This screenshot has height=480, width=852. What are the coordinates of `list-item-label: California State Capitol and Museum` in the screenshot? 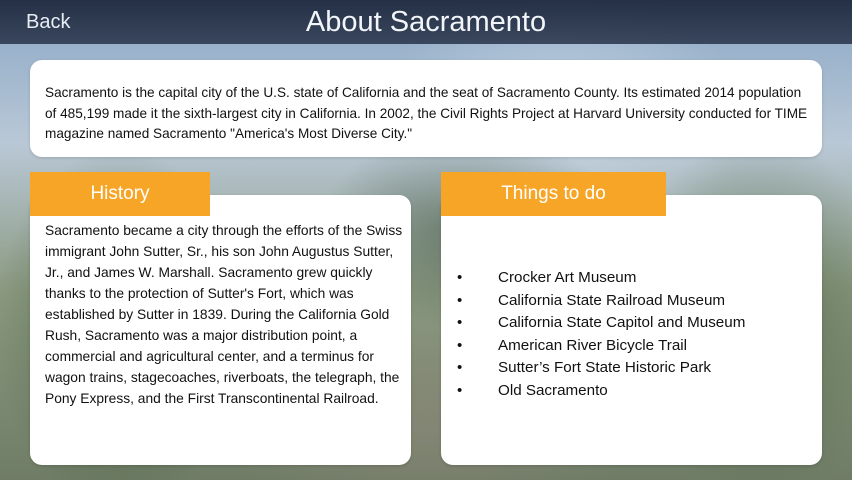 It's located at (622, 322).